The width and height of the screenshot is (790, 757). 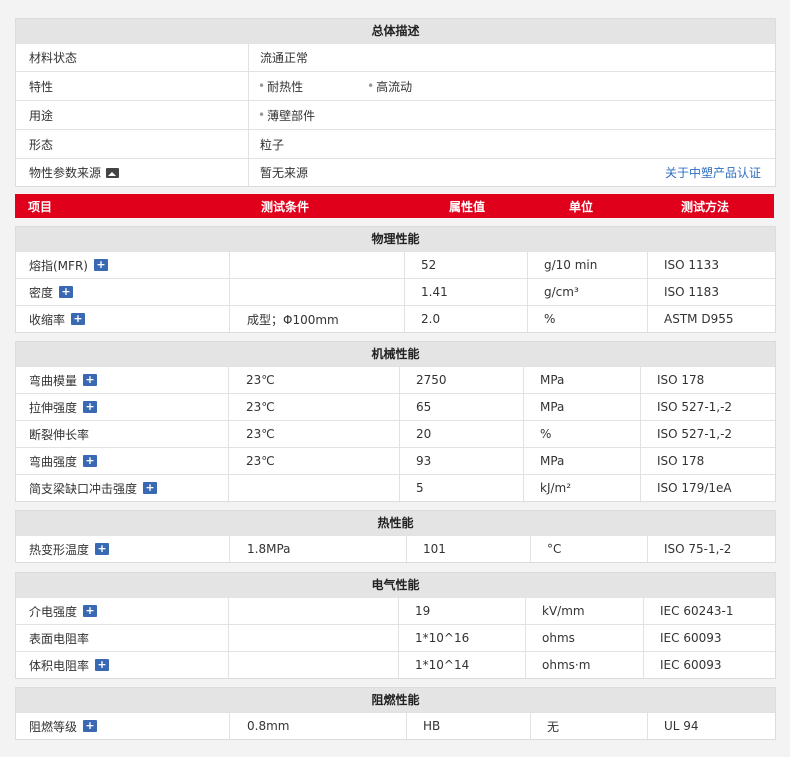 I want to click on unit-cell: MPa, so click(x=581, y=380).